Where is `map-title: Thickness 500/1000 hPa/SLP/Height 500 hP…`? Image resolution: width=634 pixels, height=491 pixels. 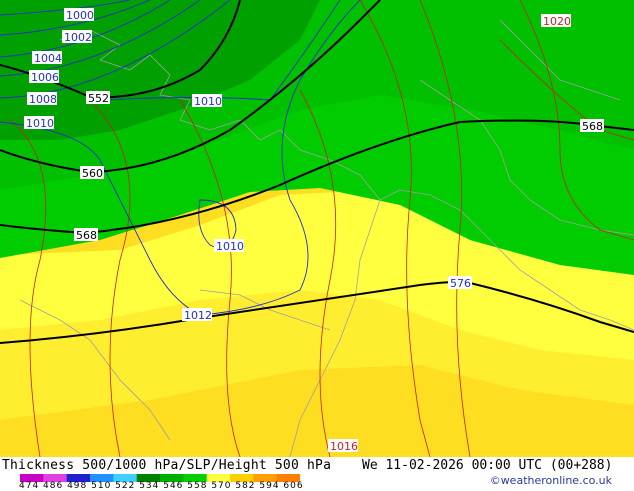 map-title: Thickness 500/1000 hPa/SLP/Height 500 hP… is located at coordinates (167, 465).